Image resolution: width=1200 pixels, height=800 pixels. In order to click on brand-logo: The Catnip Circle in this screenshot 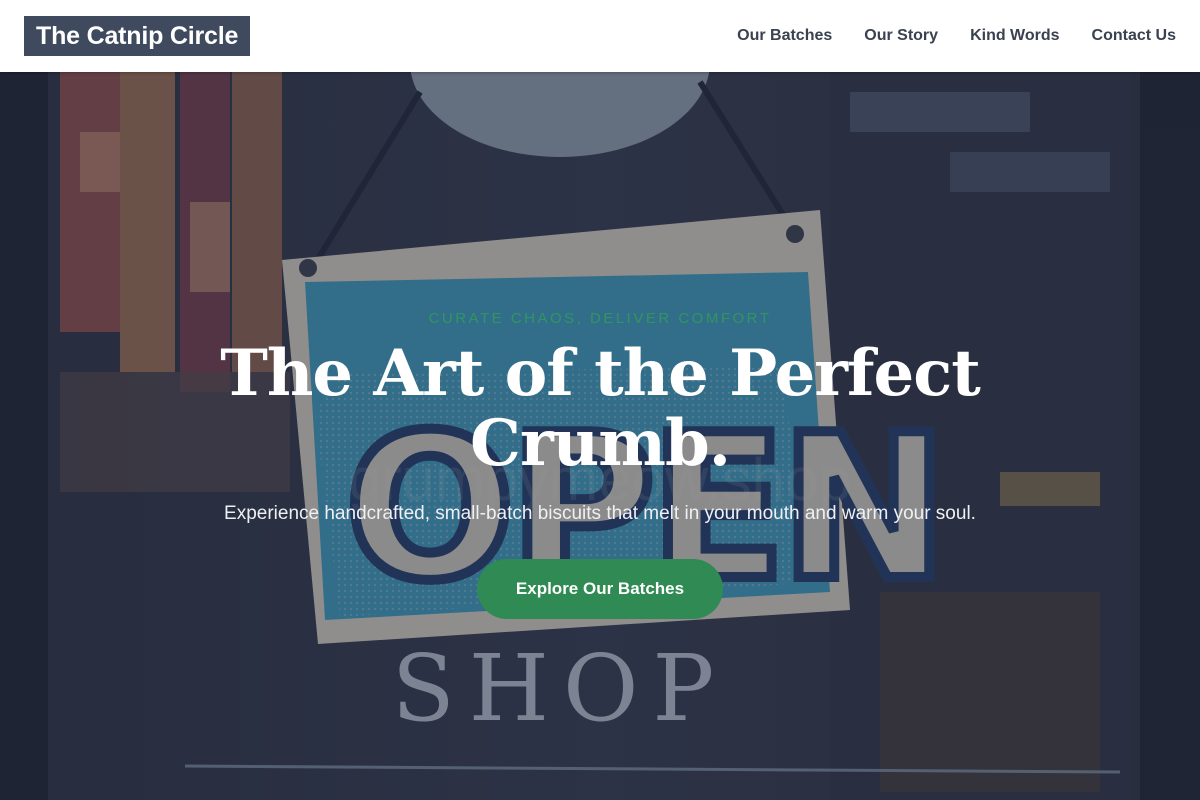, I will do `click(137, 36)`.